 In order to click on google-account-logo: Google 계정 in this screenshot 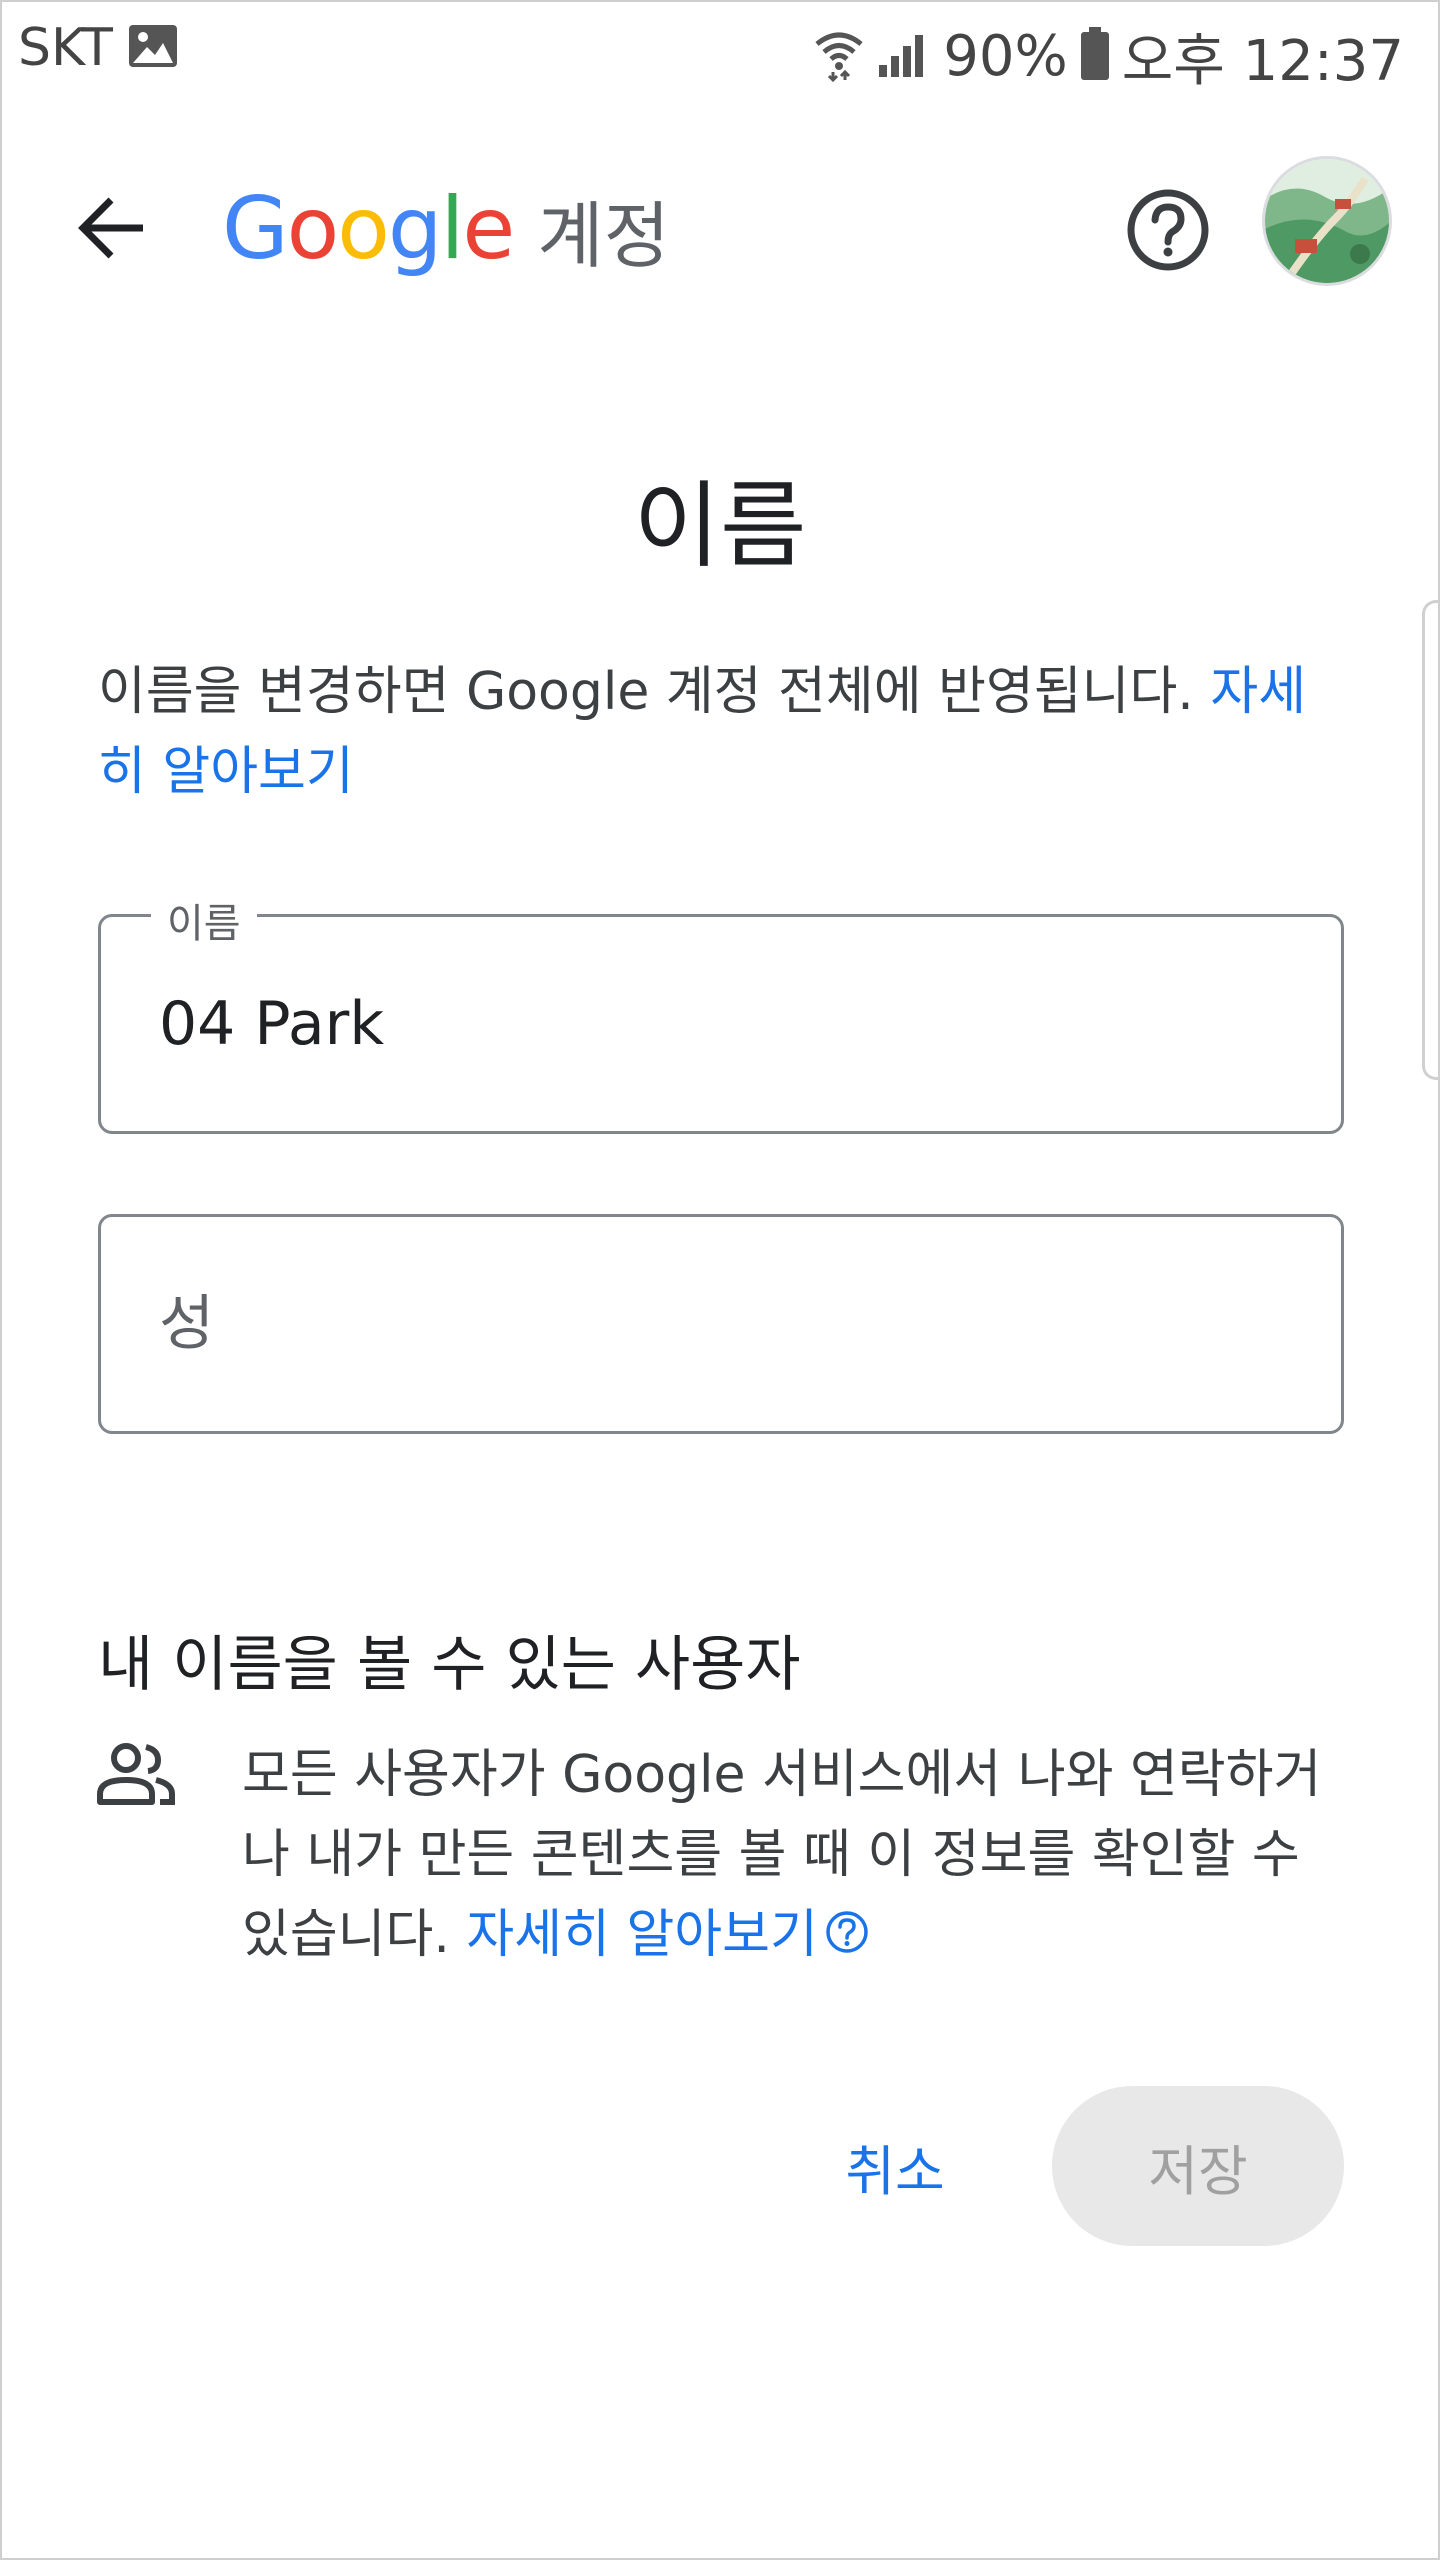, I will do `click(446, 229)`.